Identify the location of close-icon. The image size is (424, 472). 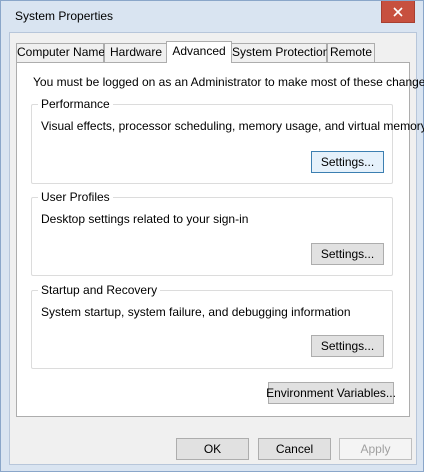
(398, 11).